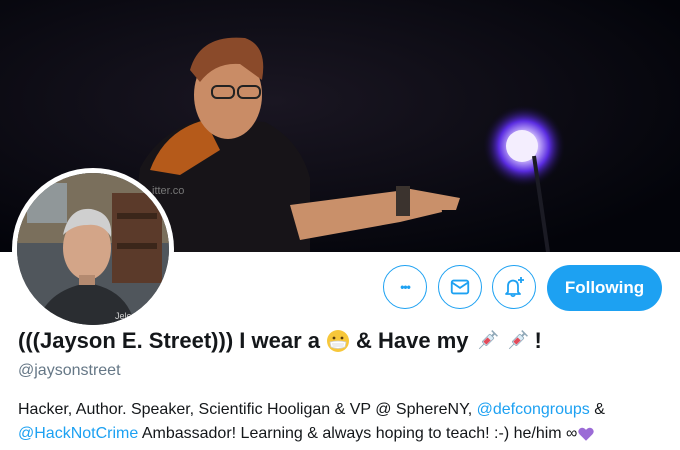 This screenshot has height=450, width=680. I want to click on display-name-part3: !, so click(538, 340).